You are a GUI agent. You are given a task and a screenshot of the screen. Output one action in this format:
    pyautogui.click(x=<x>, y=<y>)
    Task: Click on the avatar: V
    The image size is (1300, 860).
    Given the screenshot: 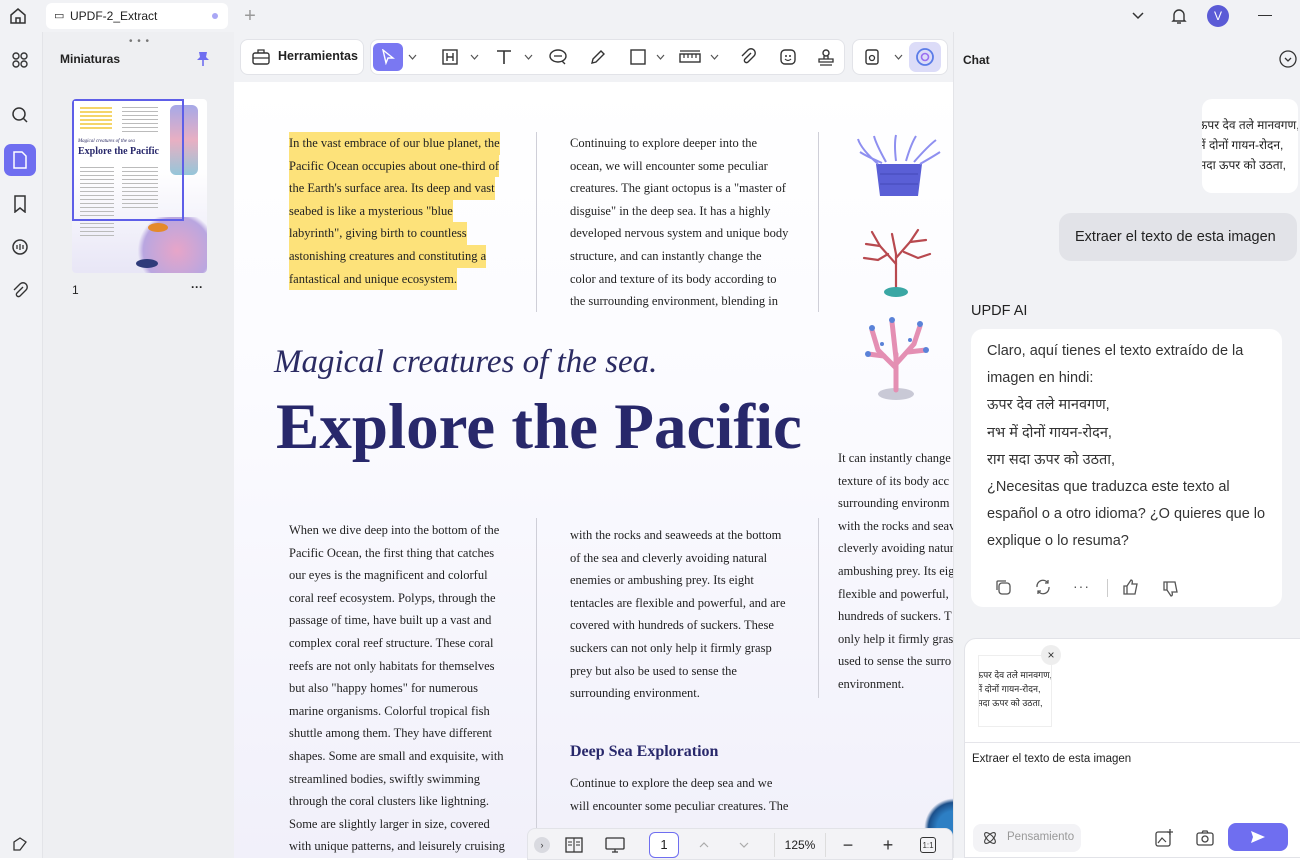 What is the action you would take?
    pyautogui.click(x=1218, y=16)
    